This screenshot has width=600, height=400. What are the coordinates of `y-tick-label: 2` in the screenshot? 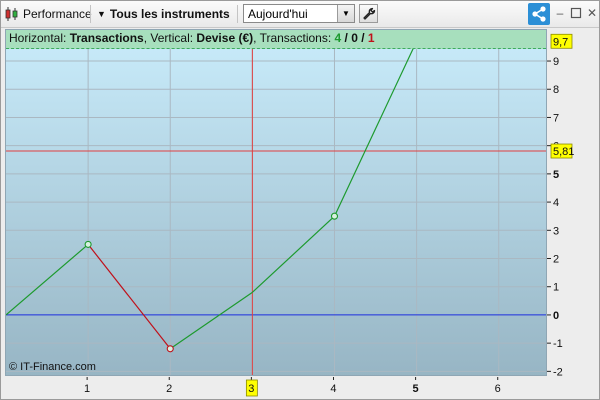 It's located at (556, 260).